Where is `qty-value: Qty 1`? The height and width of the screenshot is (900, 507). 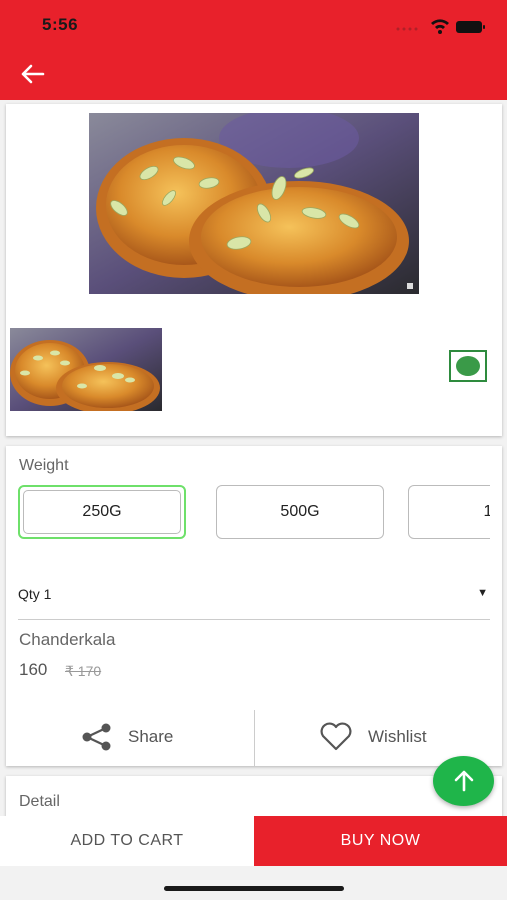
qty-value: Qty 1 is located at coordinates (35, 594).